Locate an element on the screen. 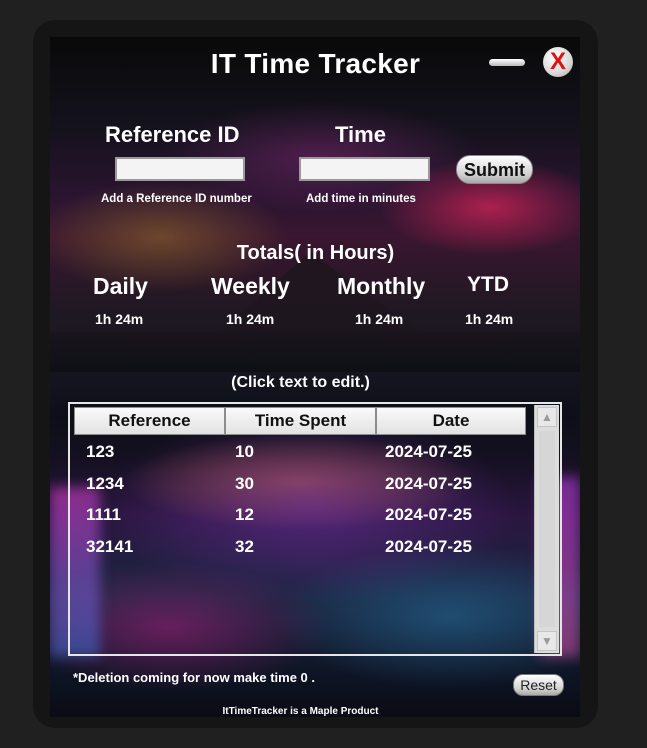 This screenshot has height=748, width=647. weekly-total: 1h 24m is located at coordinates (250, 319).